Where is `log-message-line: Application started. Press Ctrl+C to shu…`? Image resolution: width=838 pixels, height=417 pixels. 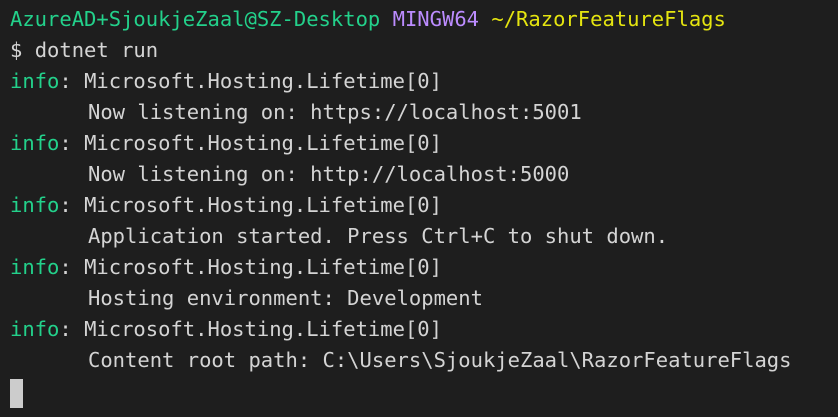 log-message-line: Application started. Press Ctrl+C to shu… is located at coordinates (424, 236).